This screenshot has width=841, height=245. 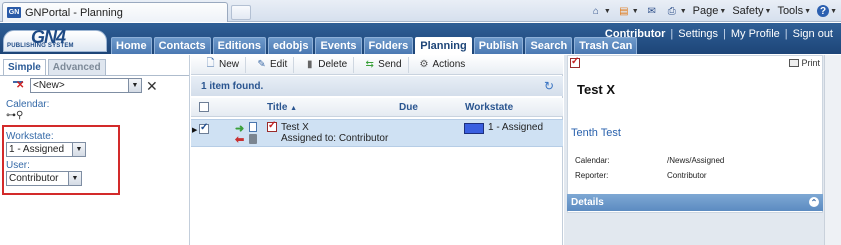 What do you see at coordinates (832, 150) in the screenshot?
I see `vertical-scrollbar` at bounding box center [832, 150].